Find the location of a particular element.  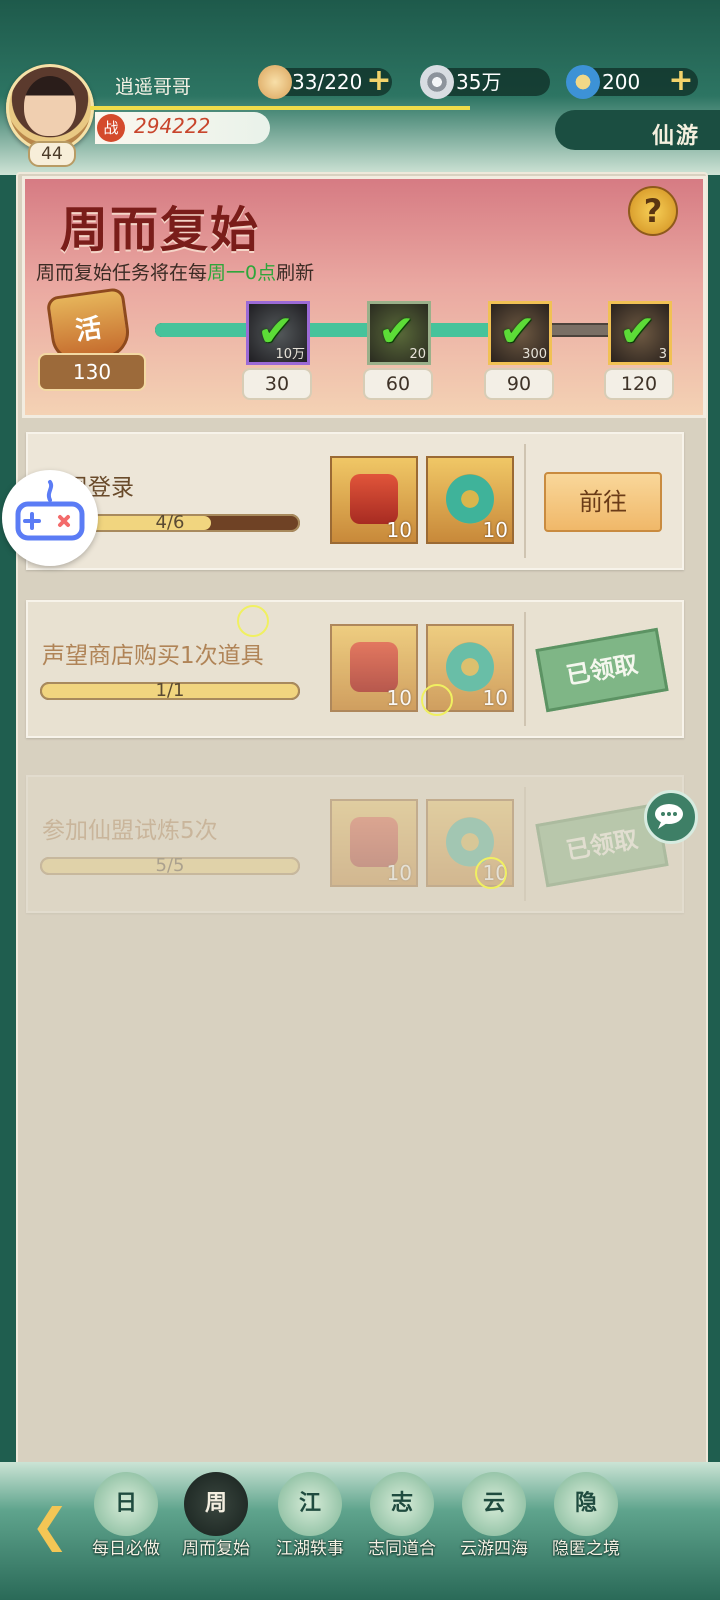

header-accent-line is located at coordinates (280, 108).